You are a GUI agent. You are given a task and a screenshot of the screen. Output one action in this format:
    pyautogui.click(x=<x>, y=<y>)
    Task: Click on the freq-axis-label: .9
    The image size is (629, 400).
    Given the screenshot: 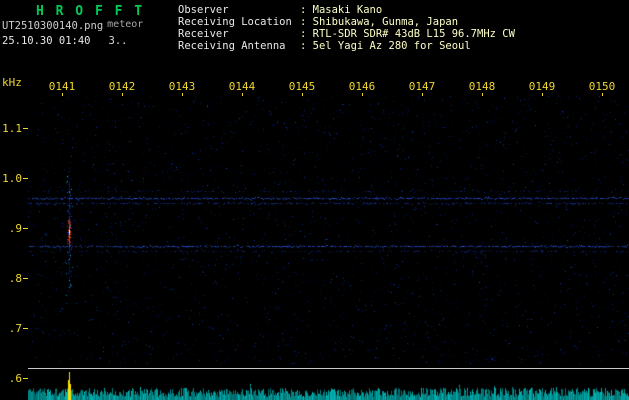 What is the action you would take?
    pyautogui.click(x=15, y=228)
    